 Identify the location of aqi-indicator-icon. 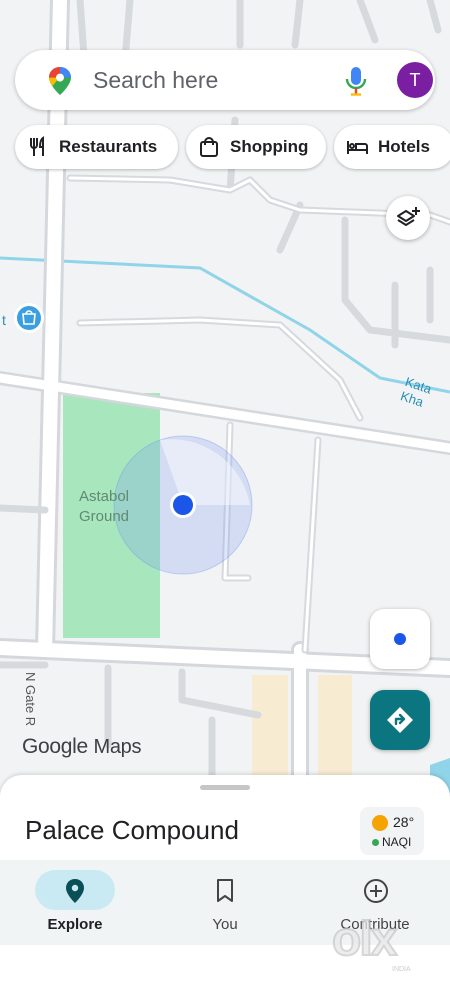
(375, 842).